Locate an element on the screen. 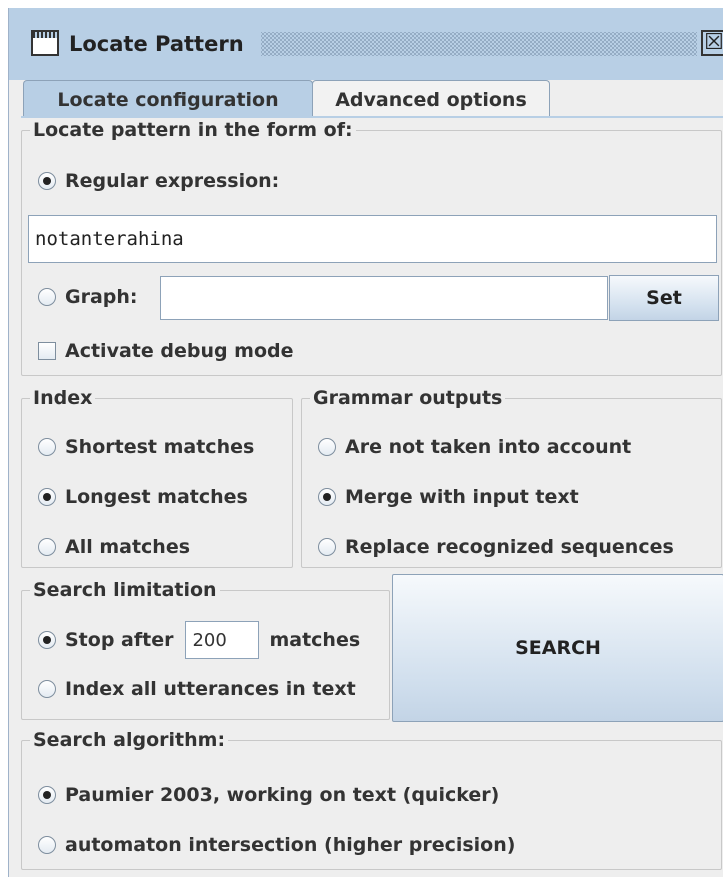 This screenshot has width=723, height=877. debug-option: Activate debug mode is located at coordinates (166, 351).